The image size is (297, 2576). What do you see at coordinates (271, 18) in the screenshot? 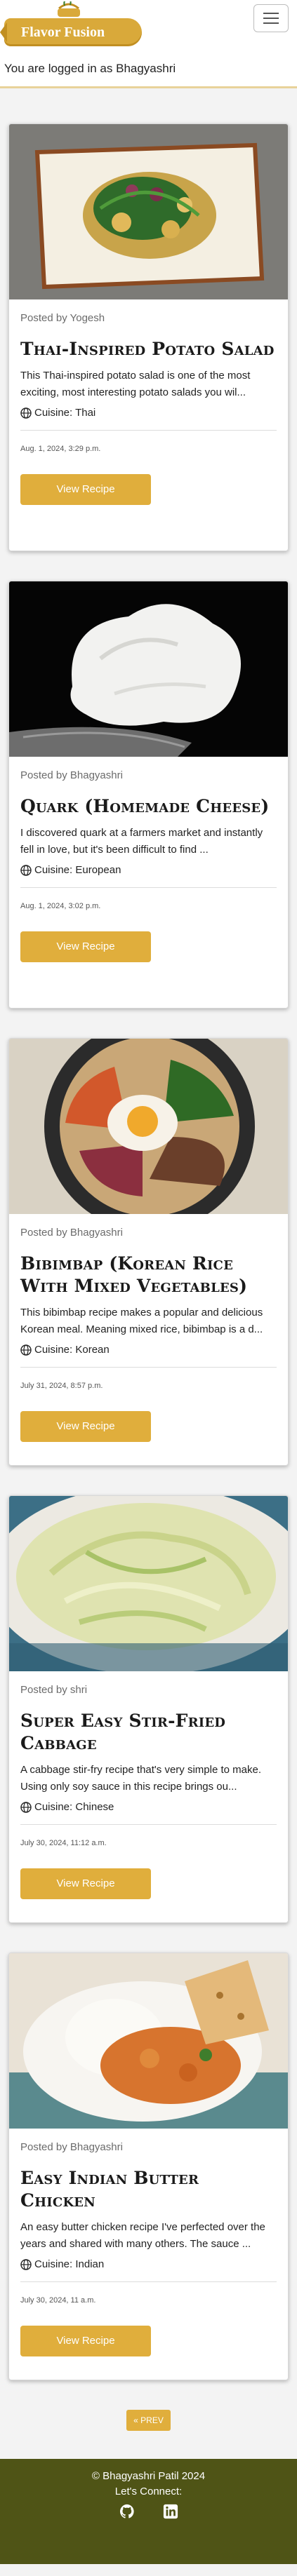
I see `navbar-toggle-button` at bounding box center [271, 18].